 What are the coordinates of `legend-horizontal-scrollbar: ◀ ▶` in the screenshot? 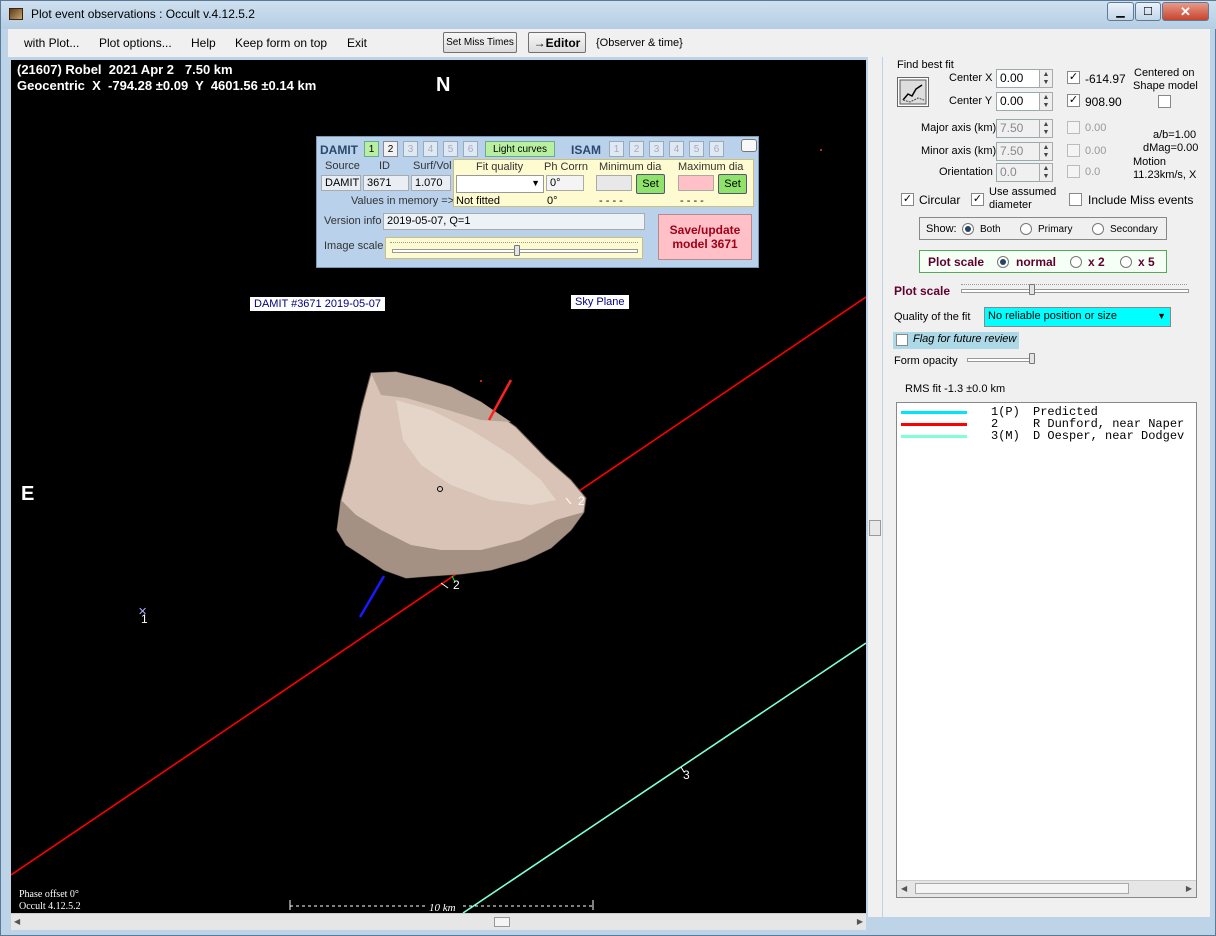 It's located at (1046, 888).